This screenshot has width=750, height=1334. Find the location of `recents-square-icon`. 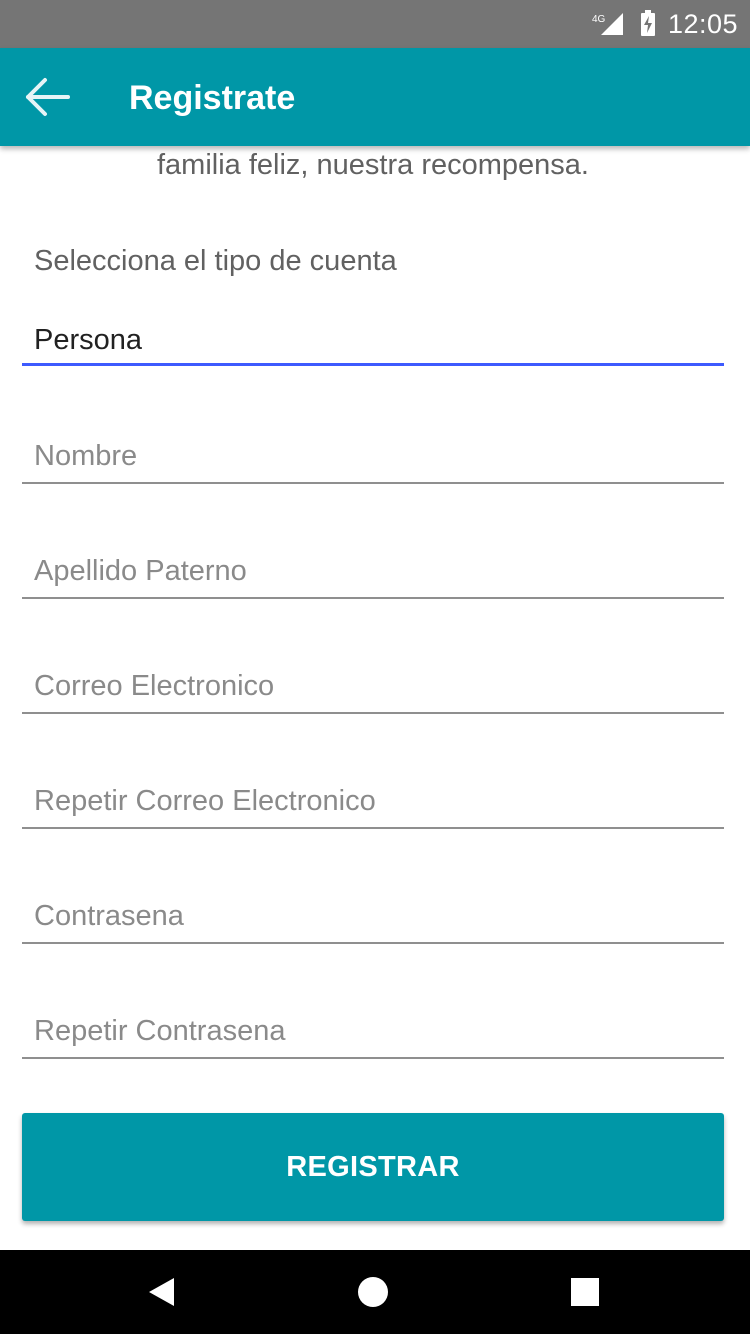

recents-square-icon is located at coordinates (585, 1292).